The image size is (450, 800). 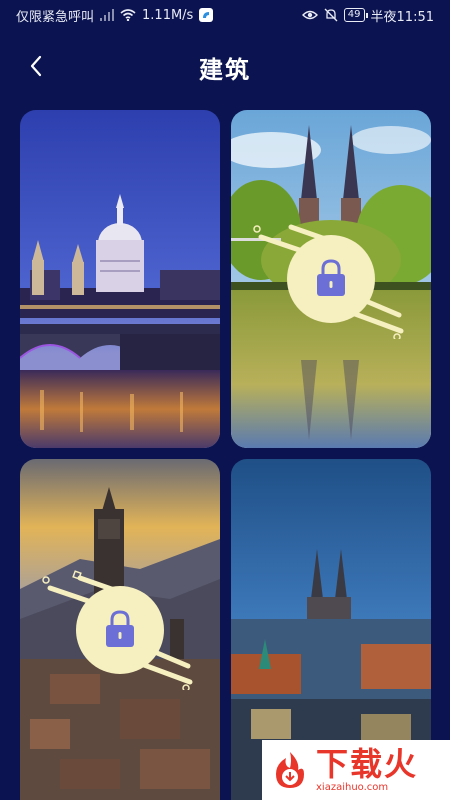 What do you see at coordinates (107, 15) in the screenshot?
I see `cell-signal-icon` at bounding box center [107, 15].